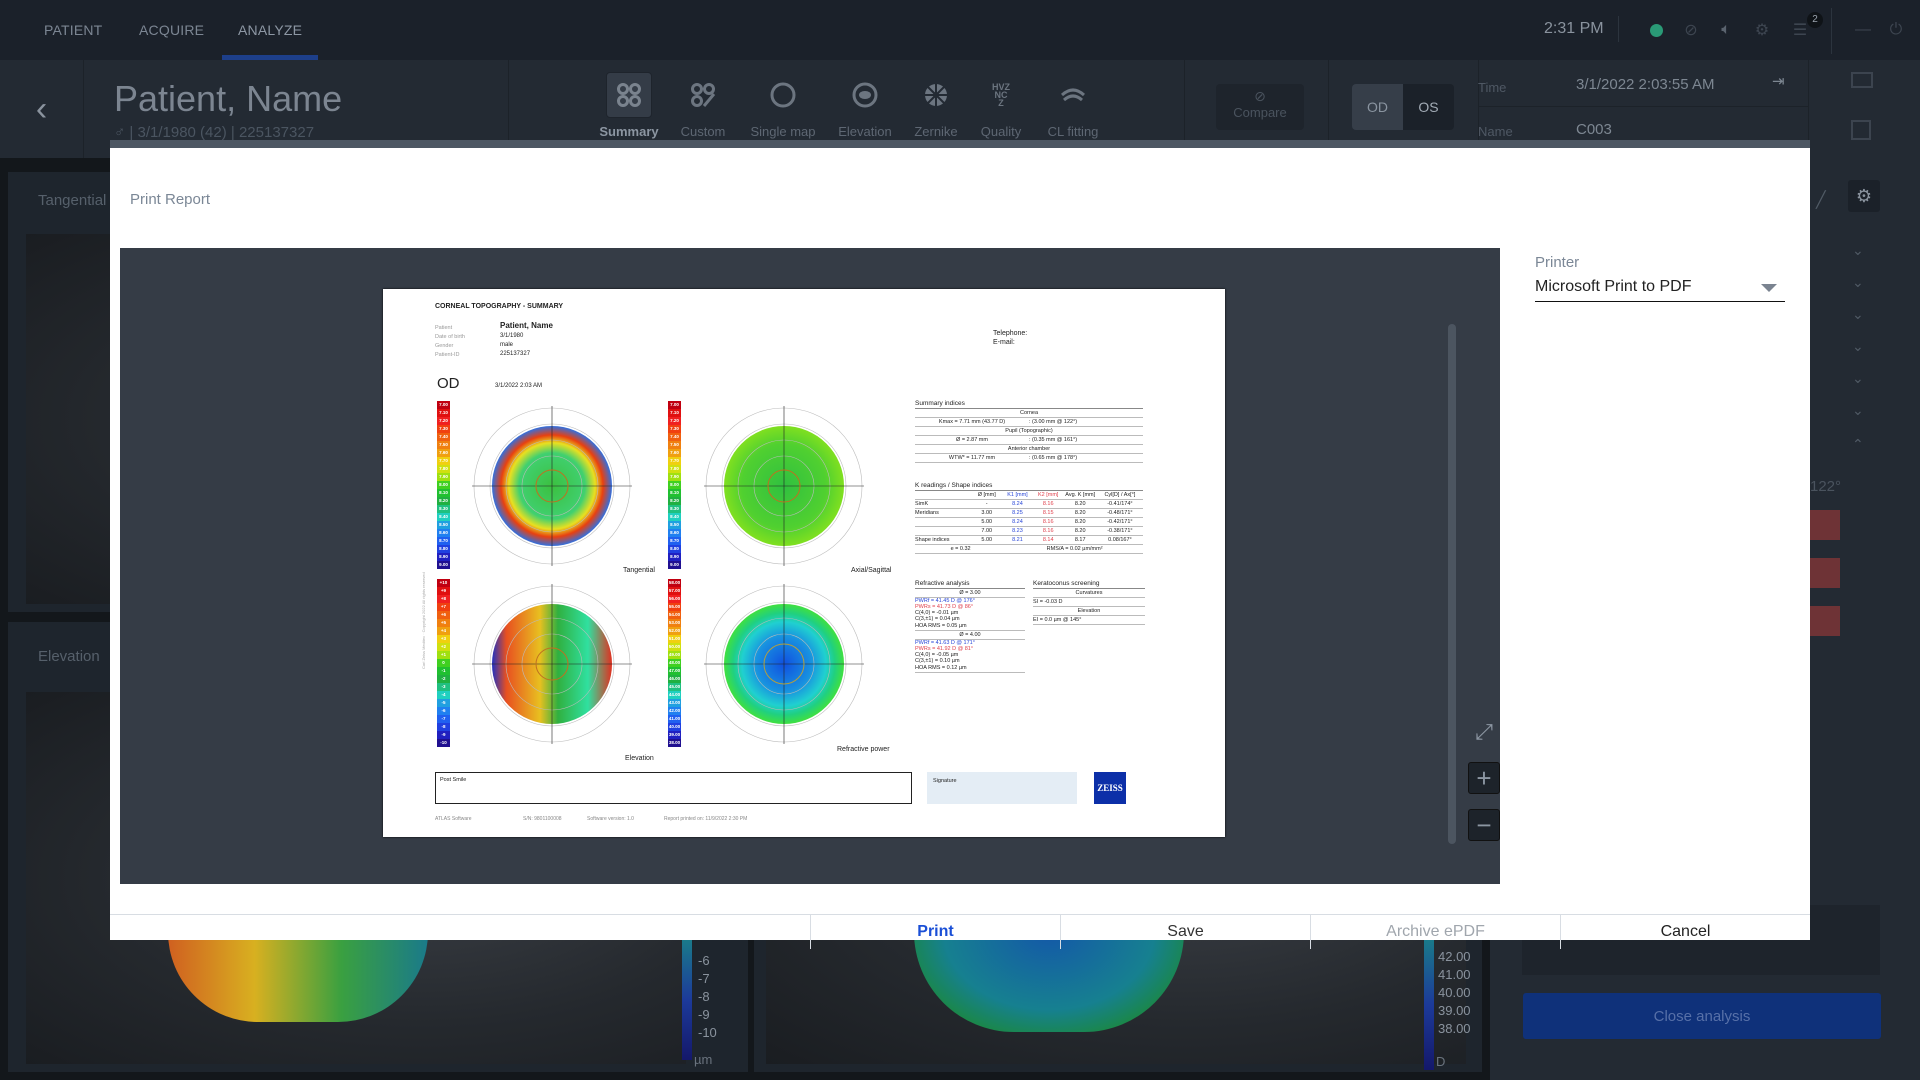  I want to click on printer-label: Printer, so click(1557, 262).